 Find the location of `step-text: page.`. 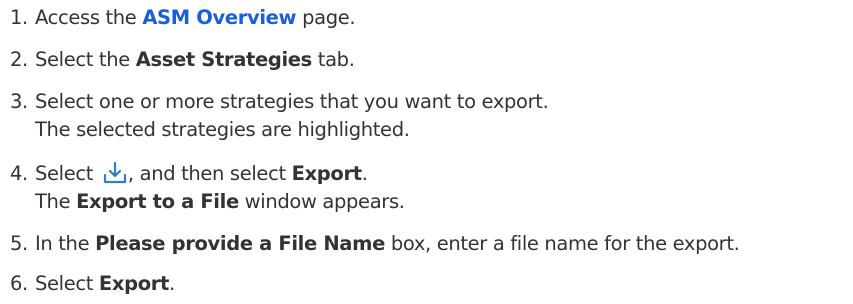

step-text: page. is located at coordinates (326, 17).